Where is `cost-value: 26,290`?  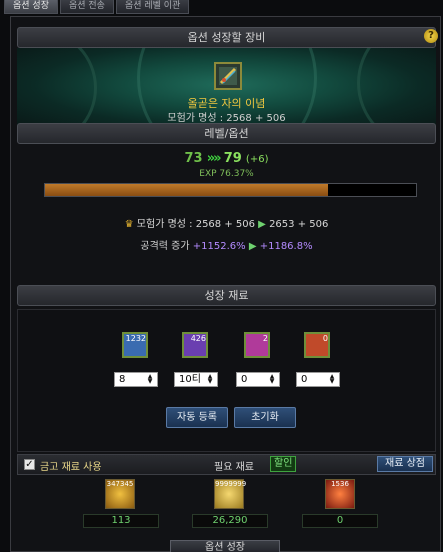
cost-value: 26,290 is located at coordinates (230, 521).